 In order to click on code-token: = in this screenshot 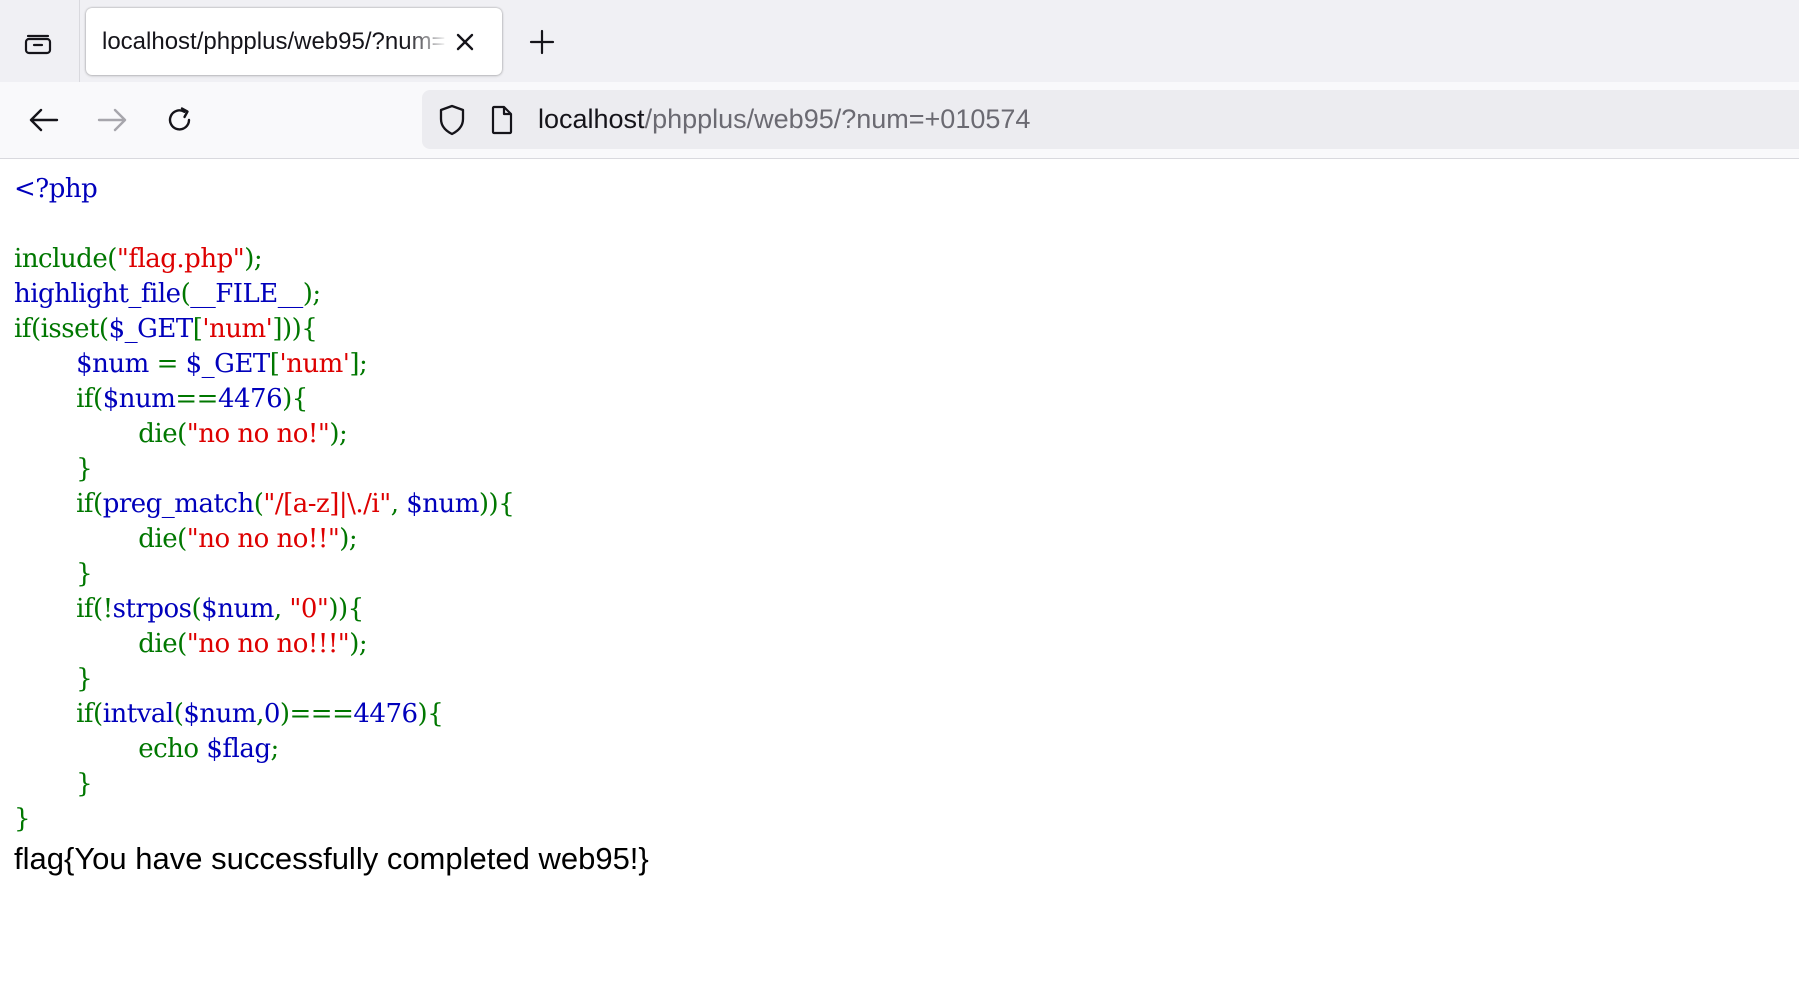, I will do `click(171, 364)`.